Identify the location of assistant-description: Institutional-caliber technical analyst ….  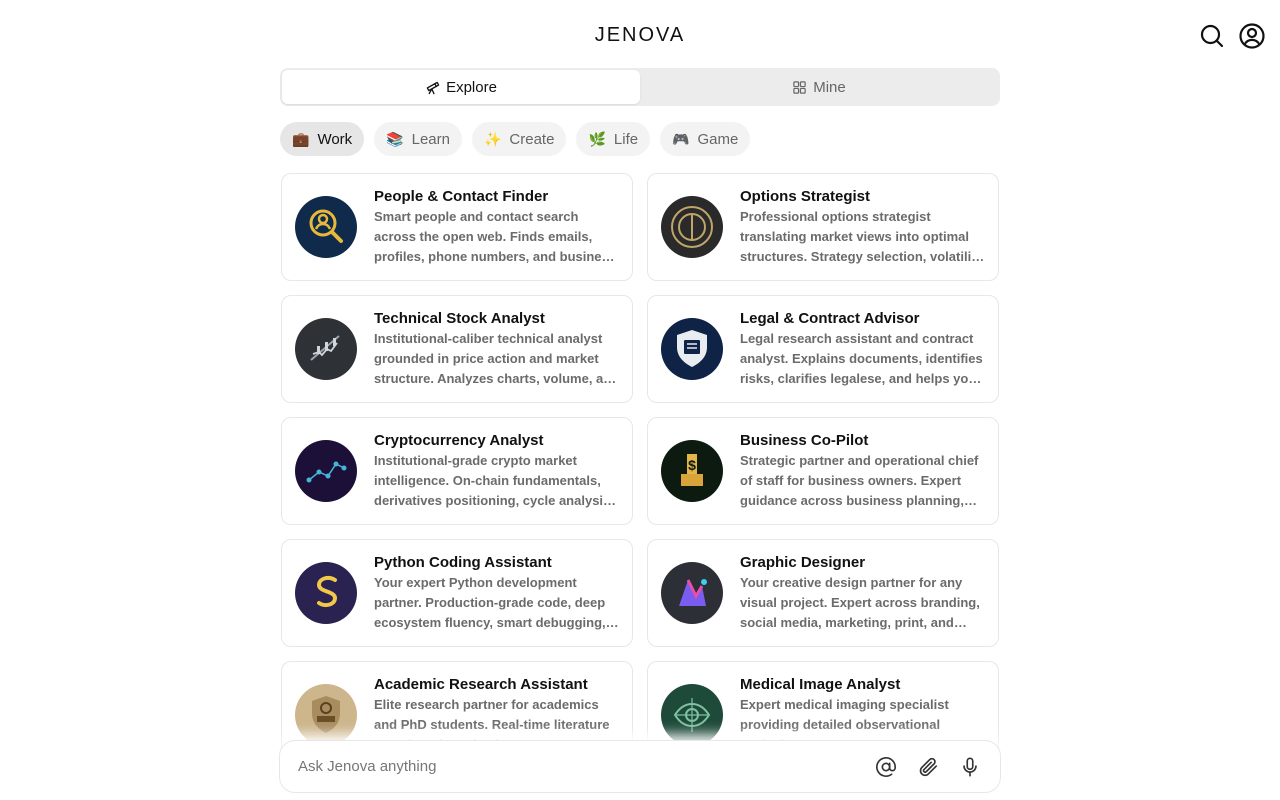
(497, 358).